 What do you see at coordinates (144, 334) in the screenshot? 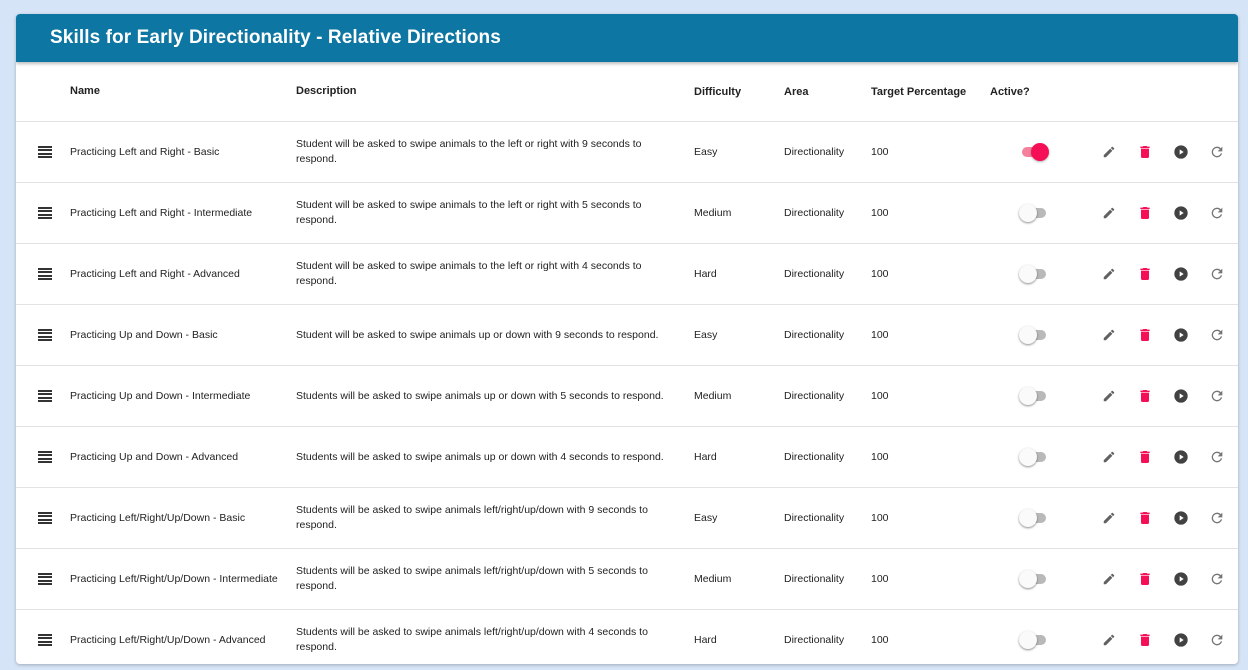
I see `skill-name: Practicing Up and Down - Basic` at bounding box center [144, 334].